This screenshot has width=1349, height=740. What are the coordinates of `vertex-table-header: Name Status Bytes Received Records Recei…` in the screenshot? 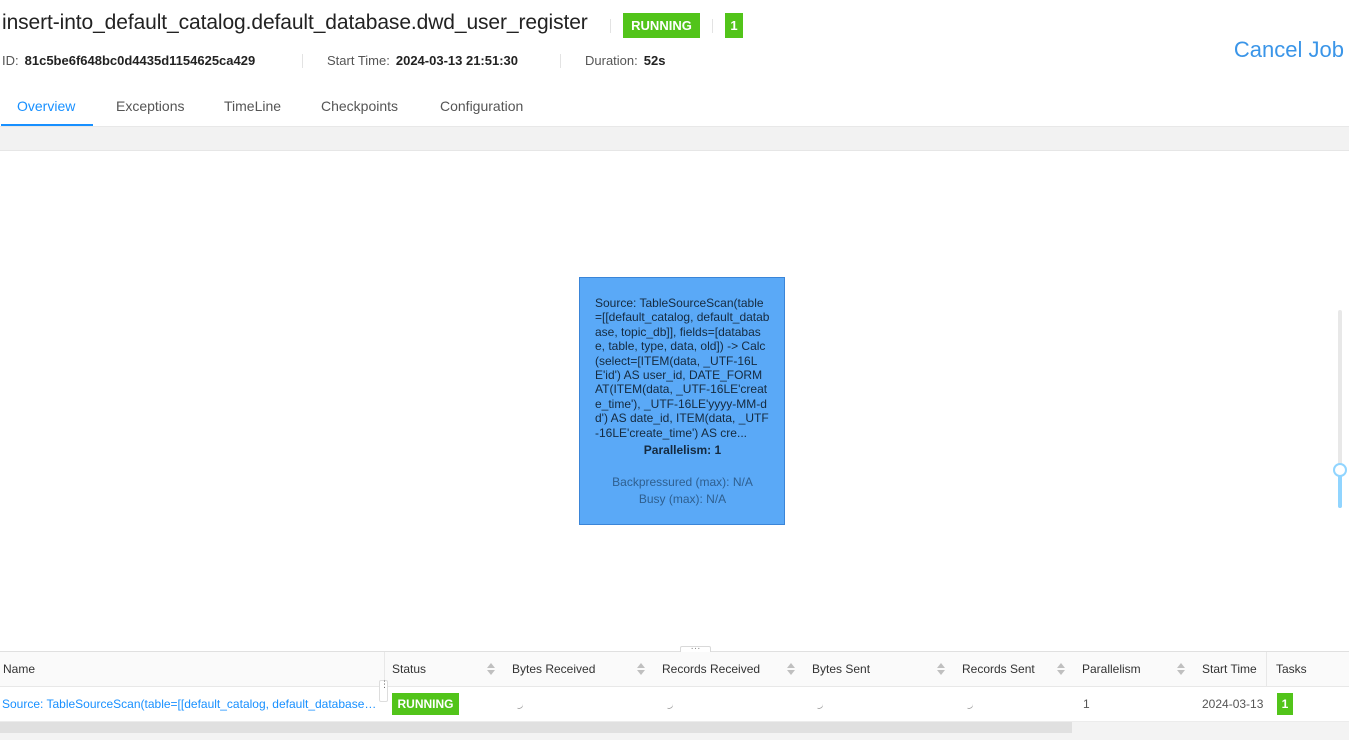 It's located at (674, 669).